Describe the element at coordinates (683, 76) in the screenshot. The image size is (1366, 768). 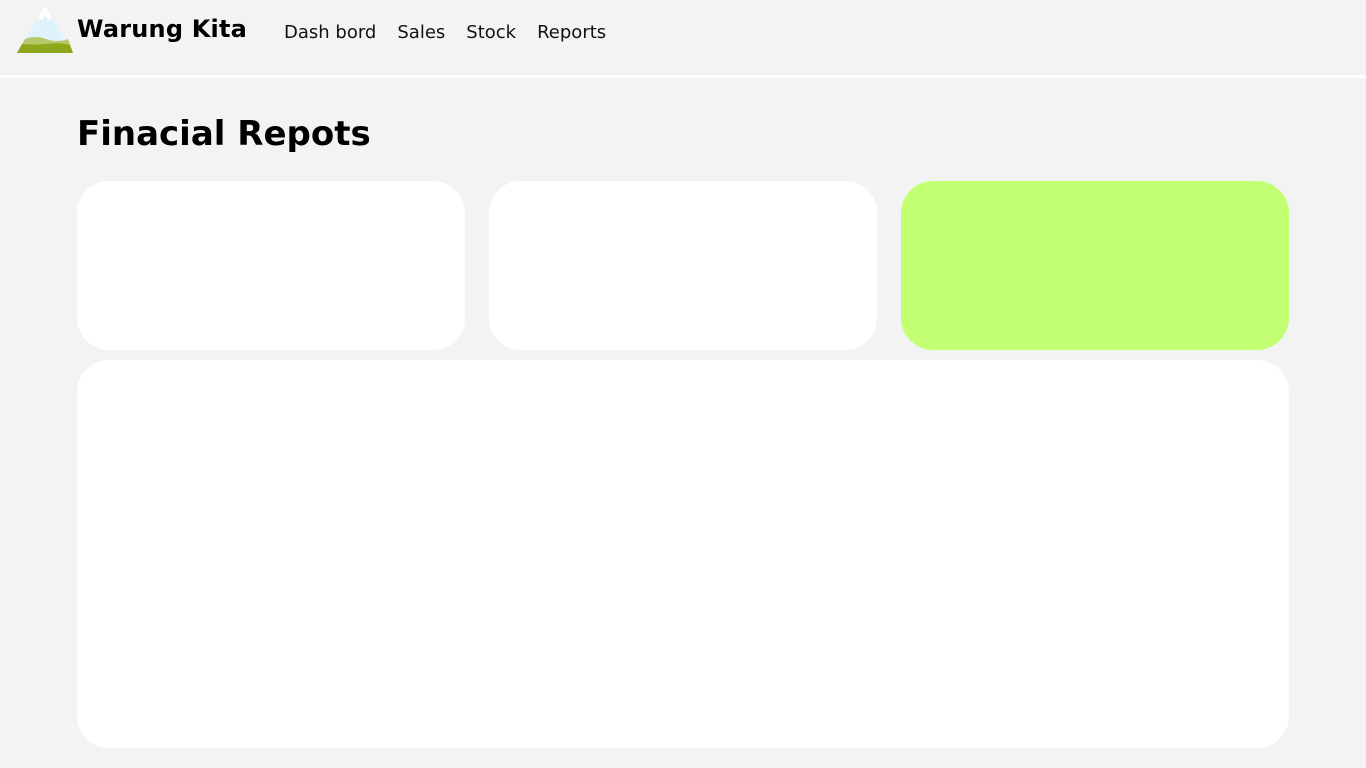
I see `navbar-divider` at that location.